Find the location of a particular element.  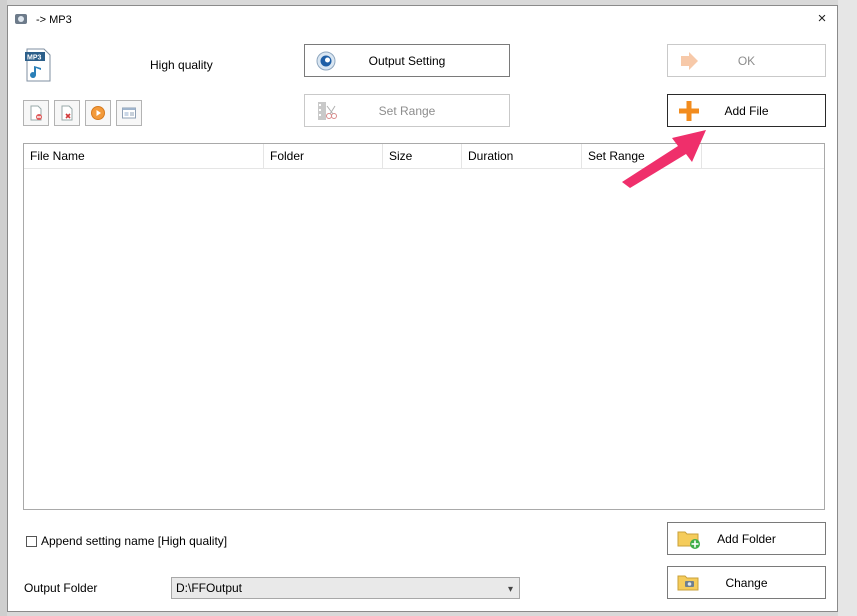

ok-label: OK is located at coordinates (746, 60).